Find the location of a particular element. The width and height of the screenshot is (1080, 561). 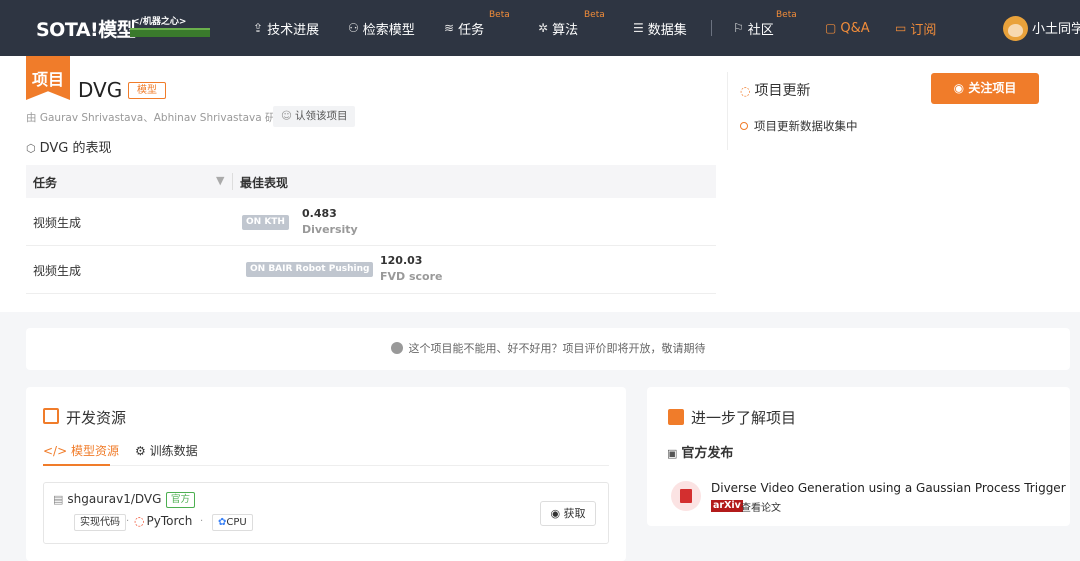

column-header-task: 任务 is located at coordinates (45, 183).